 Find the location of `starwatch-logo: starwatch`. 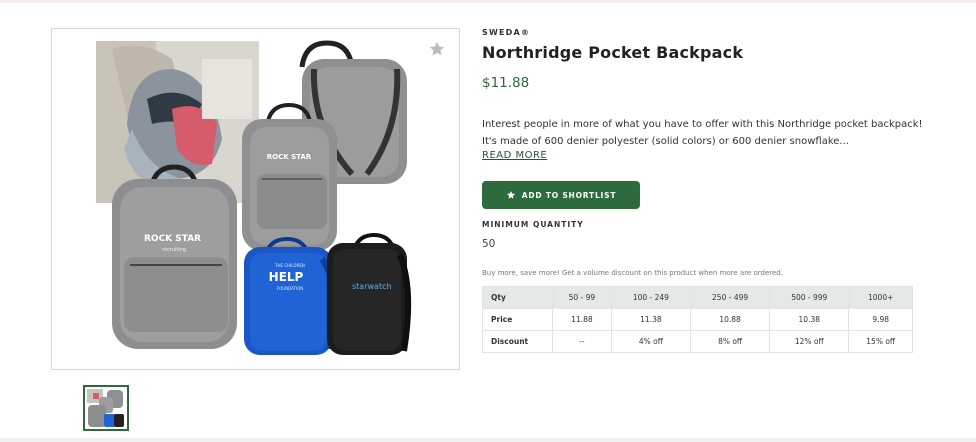

starwatch-logo: starwatch is located at coordinates (372, 286).